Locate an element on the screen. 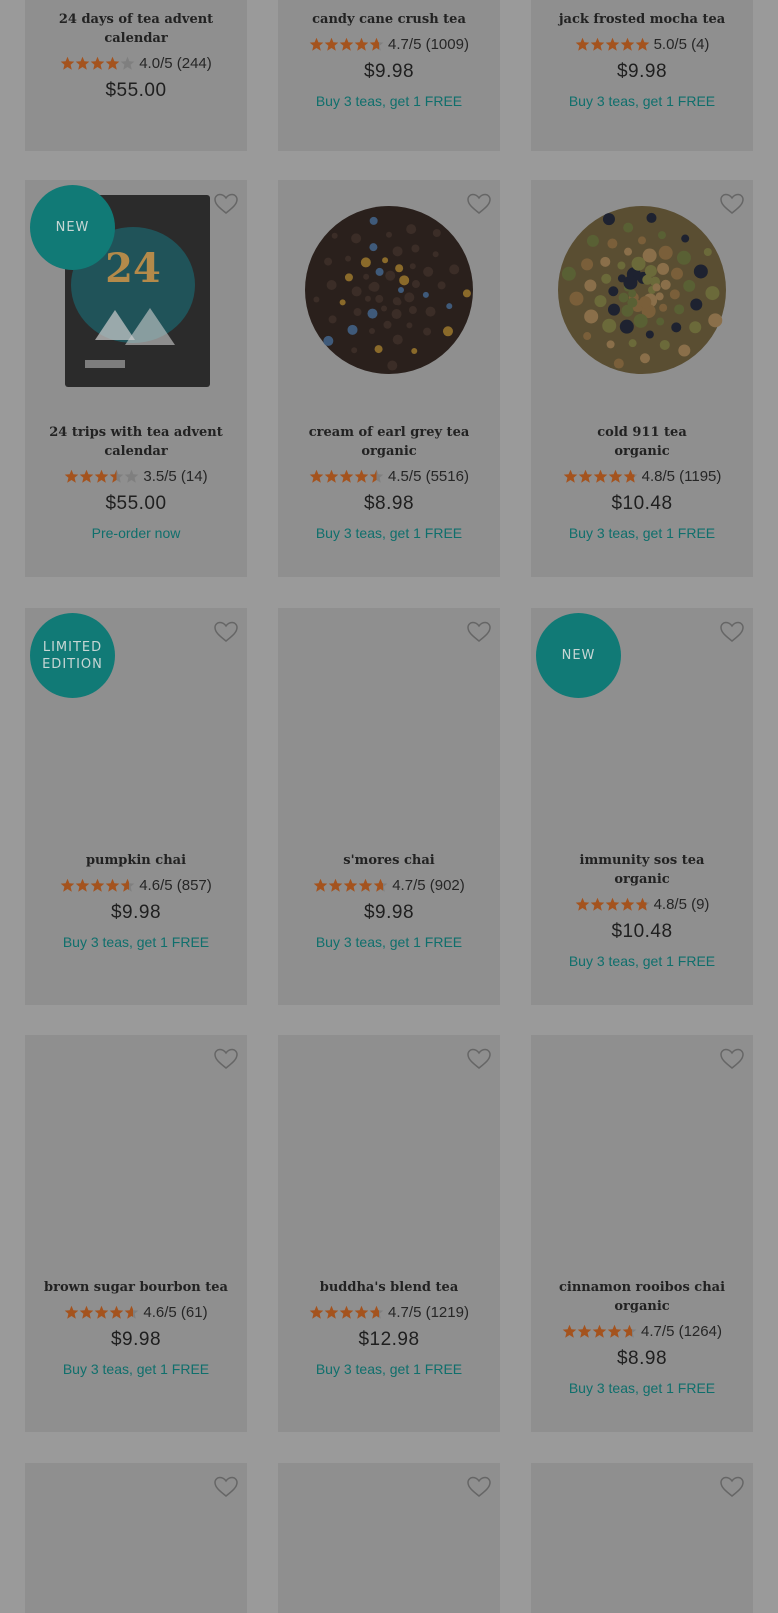  rating-row: 4.6/5 (857) is located at coordinates (136, 885).